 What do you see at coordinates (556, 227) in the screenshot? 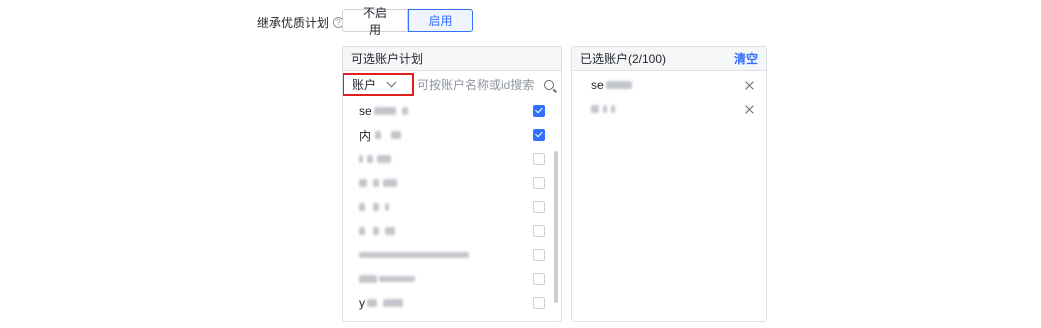
I see `list-scrollbar` at bounding box center [556, 227].